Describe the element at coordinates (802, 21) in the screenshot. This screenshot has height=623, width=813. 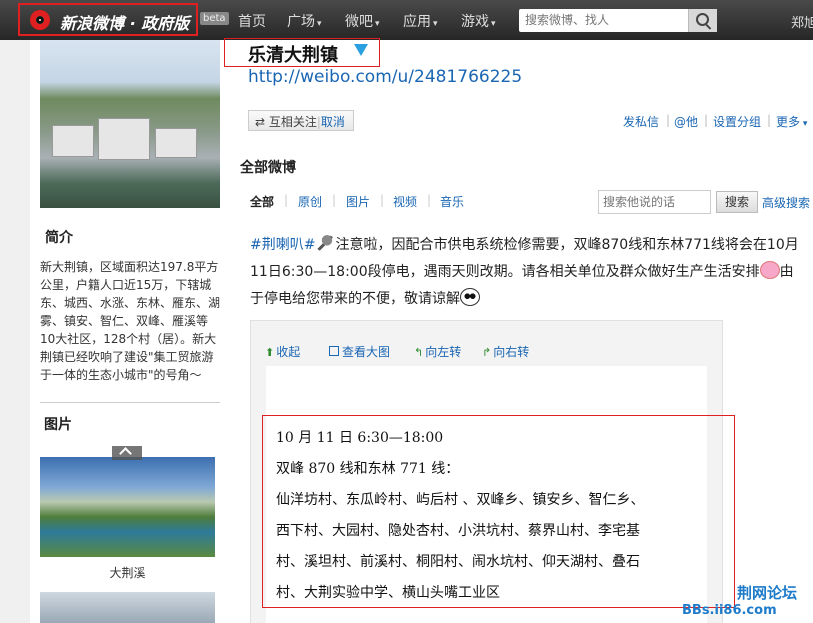
I see `username: 郑旭` at that location.